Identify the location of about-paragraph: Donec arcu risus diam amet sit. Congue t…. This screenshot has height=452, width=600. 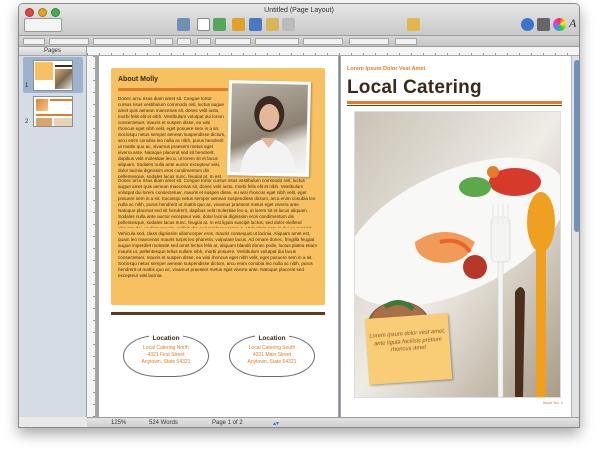
(172, 137).